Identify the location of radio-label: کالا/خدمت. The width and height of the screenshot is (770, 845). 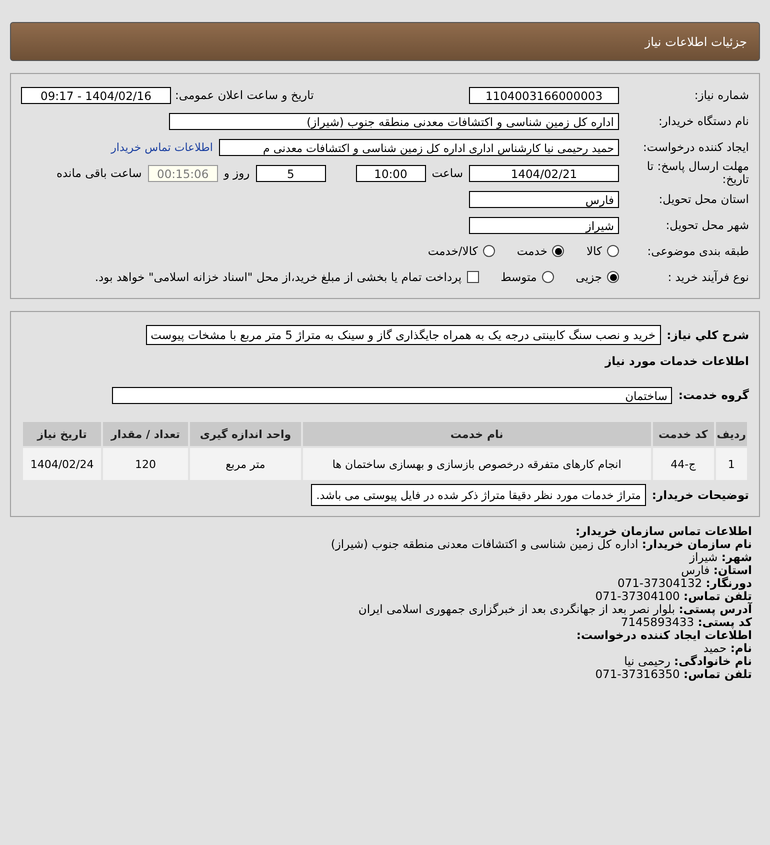
(453, 251).